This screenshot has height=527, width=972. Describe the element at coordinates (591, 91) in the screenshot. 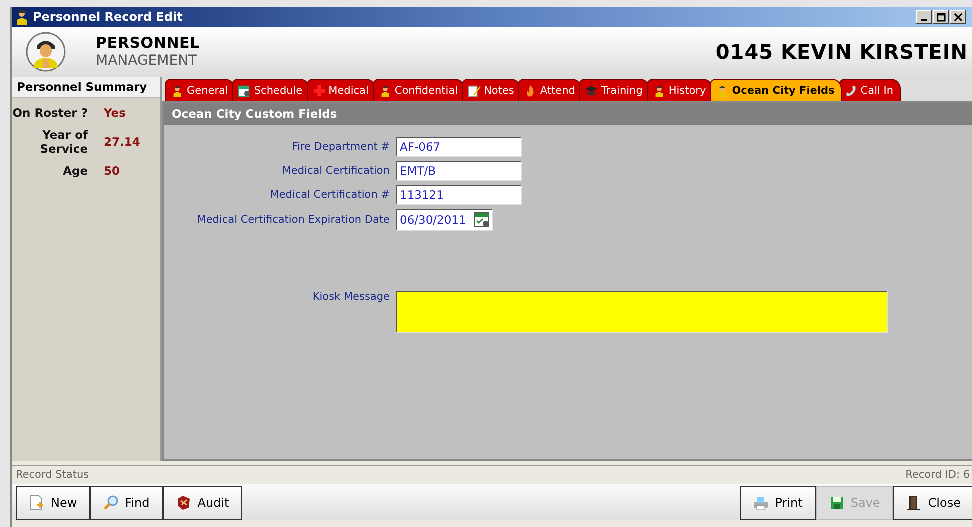

I see `graduation-cap-icon` at that location.